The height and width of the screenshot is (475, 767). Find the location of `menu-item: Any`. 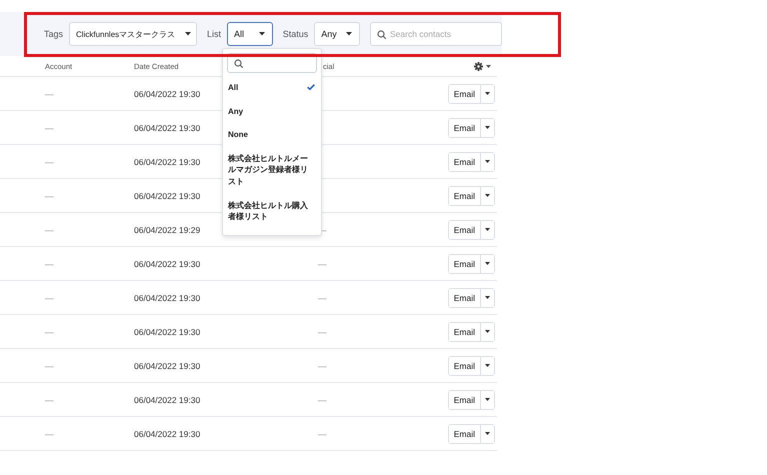

menu-item: Any is located at coordinates (236, 112).